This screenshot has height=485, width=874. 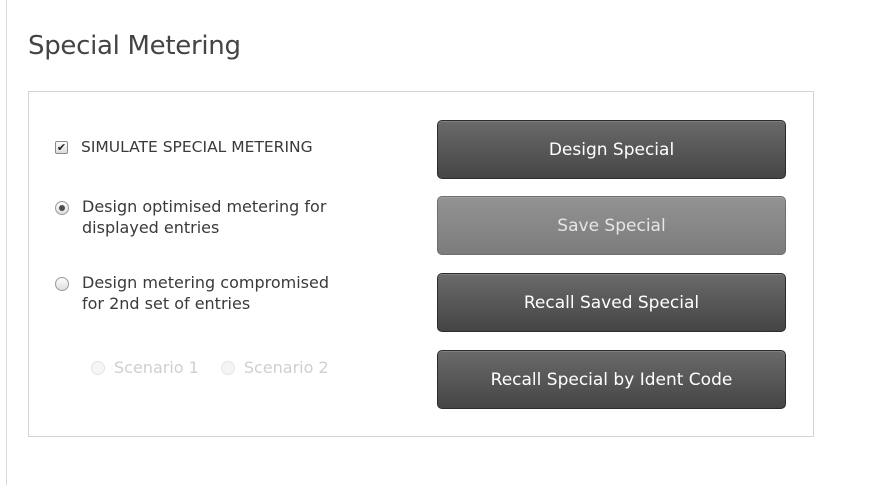 I want to click on compromised-radio, so click(x=62, y=284).